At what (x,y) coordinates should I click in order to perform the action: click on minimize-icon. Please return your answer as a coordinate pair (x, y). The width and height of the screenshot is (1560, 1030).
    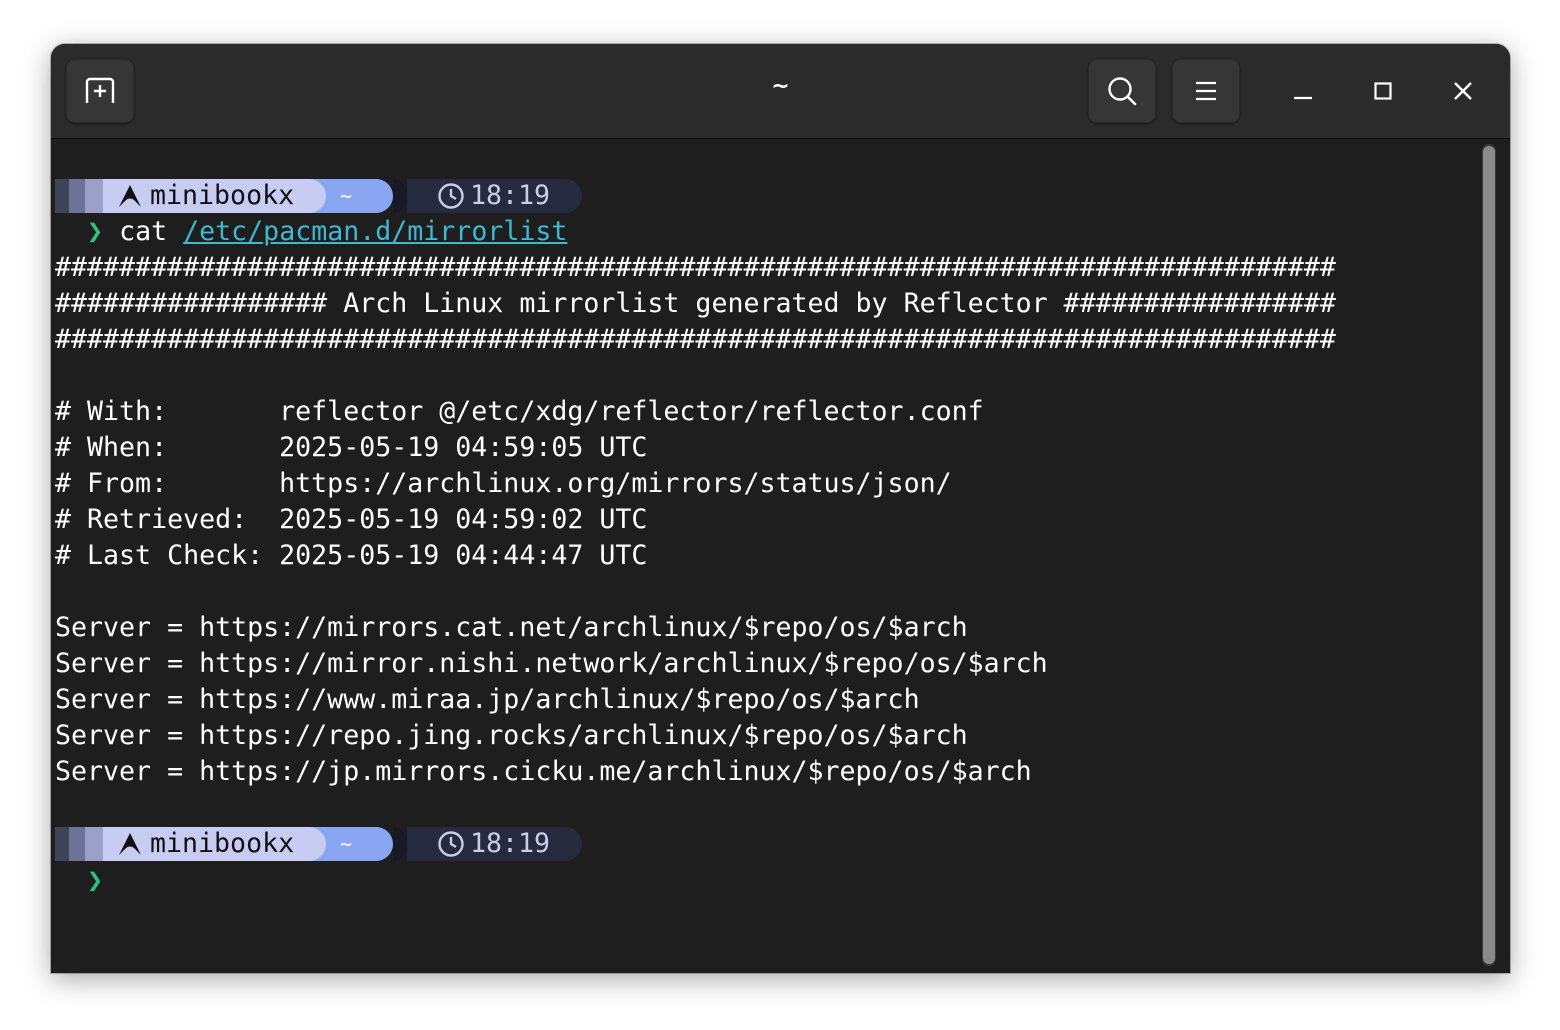
    Looking at the image, I should click on (1303, 98).